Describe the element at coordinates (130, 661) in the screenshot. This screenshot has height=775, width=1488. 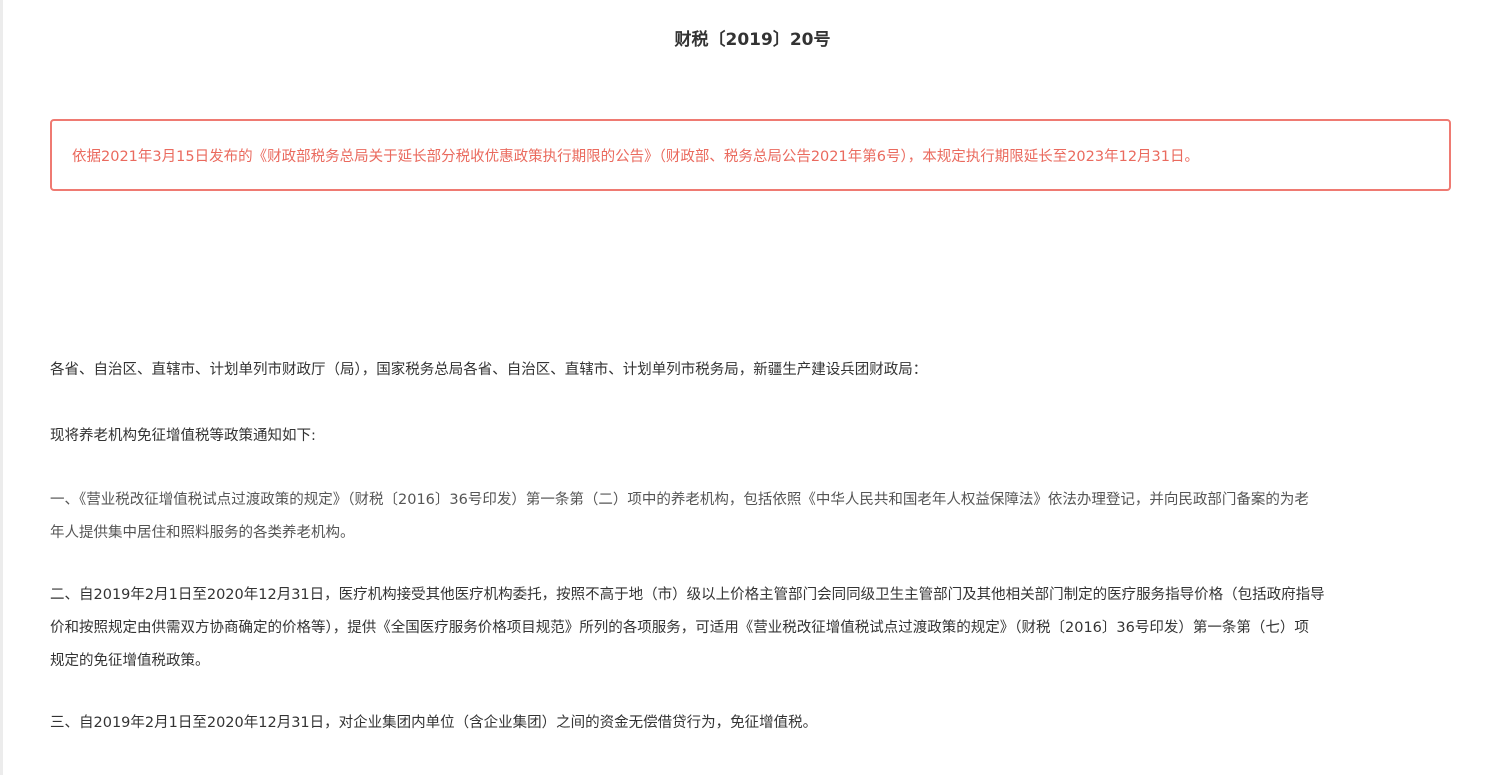
I see `article-2-line-3: 规定的免征增值税政策。` at that location.